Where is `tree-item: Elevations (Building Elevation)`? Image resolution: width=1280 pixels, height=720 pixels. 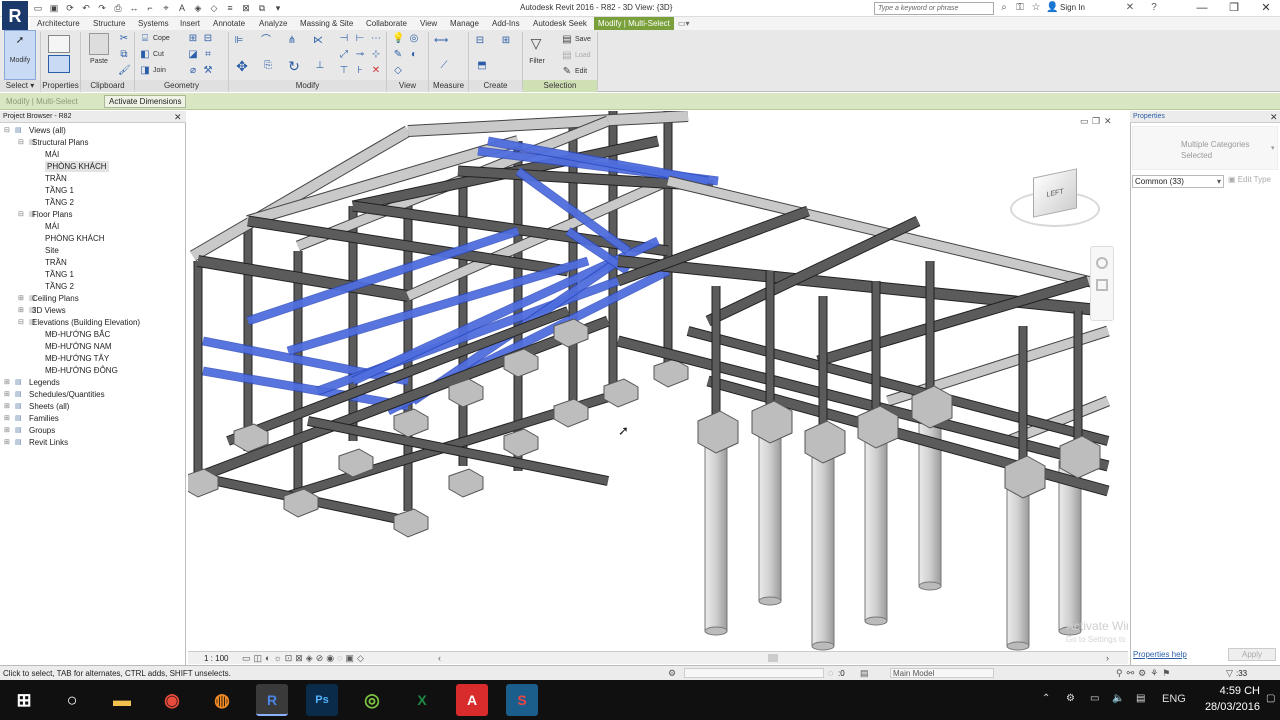 tree-item: Elevations (Building Elevation) is located at coordinates (86, 322).